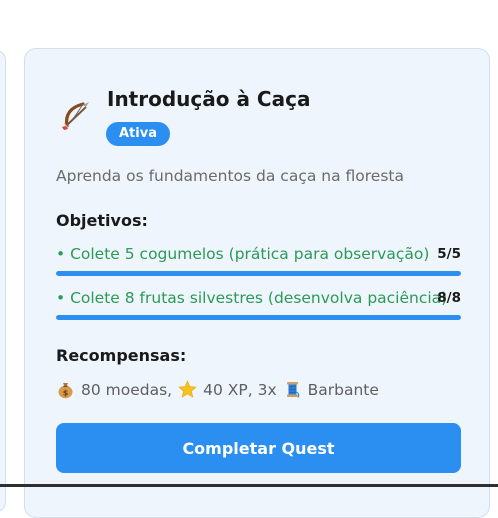  I want to click on money-bag-icon: $, so click(65, 389).